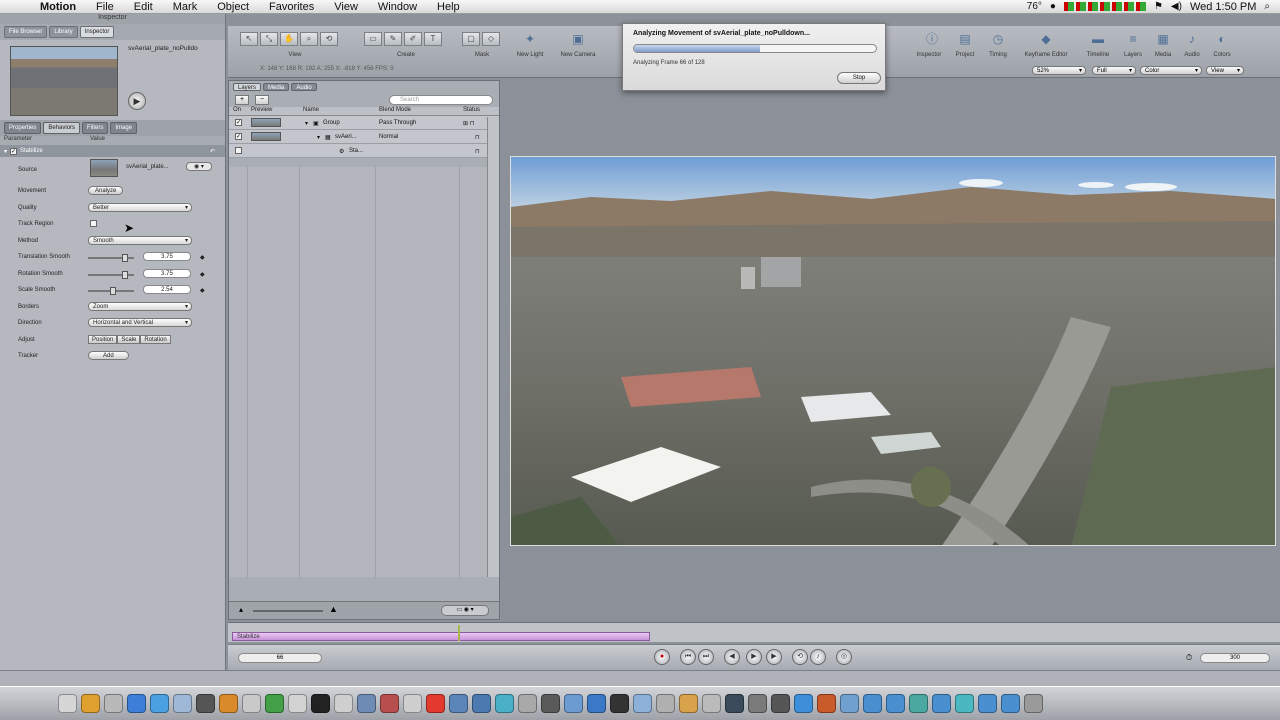 This screenshot has height=720, width=1280. Describe the element at coordinates (1171, 70) in the screenshot. I see `channels-popup: Color` at that location.